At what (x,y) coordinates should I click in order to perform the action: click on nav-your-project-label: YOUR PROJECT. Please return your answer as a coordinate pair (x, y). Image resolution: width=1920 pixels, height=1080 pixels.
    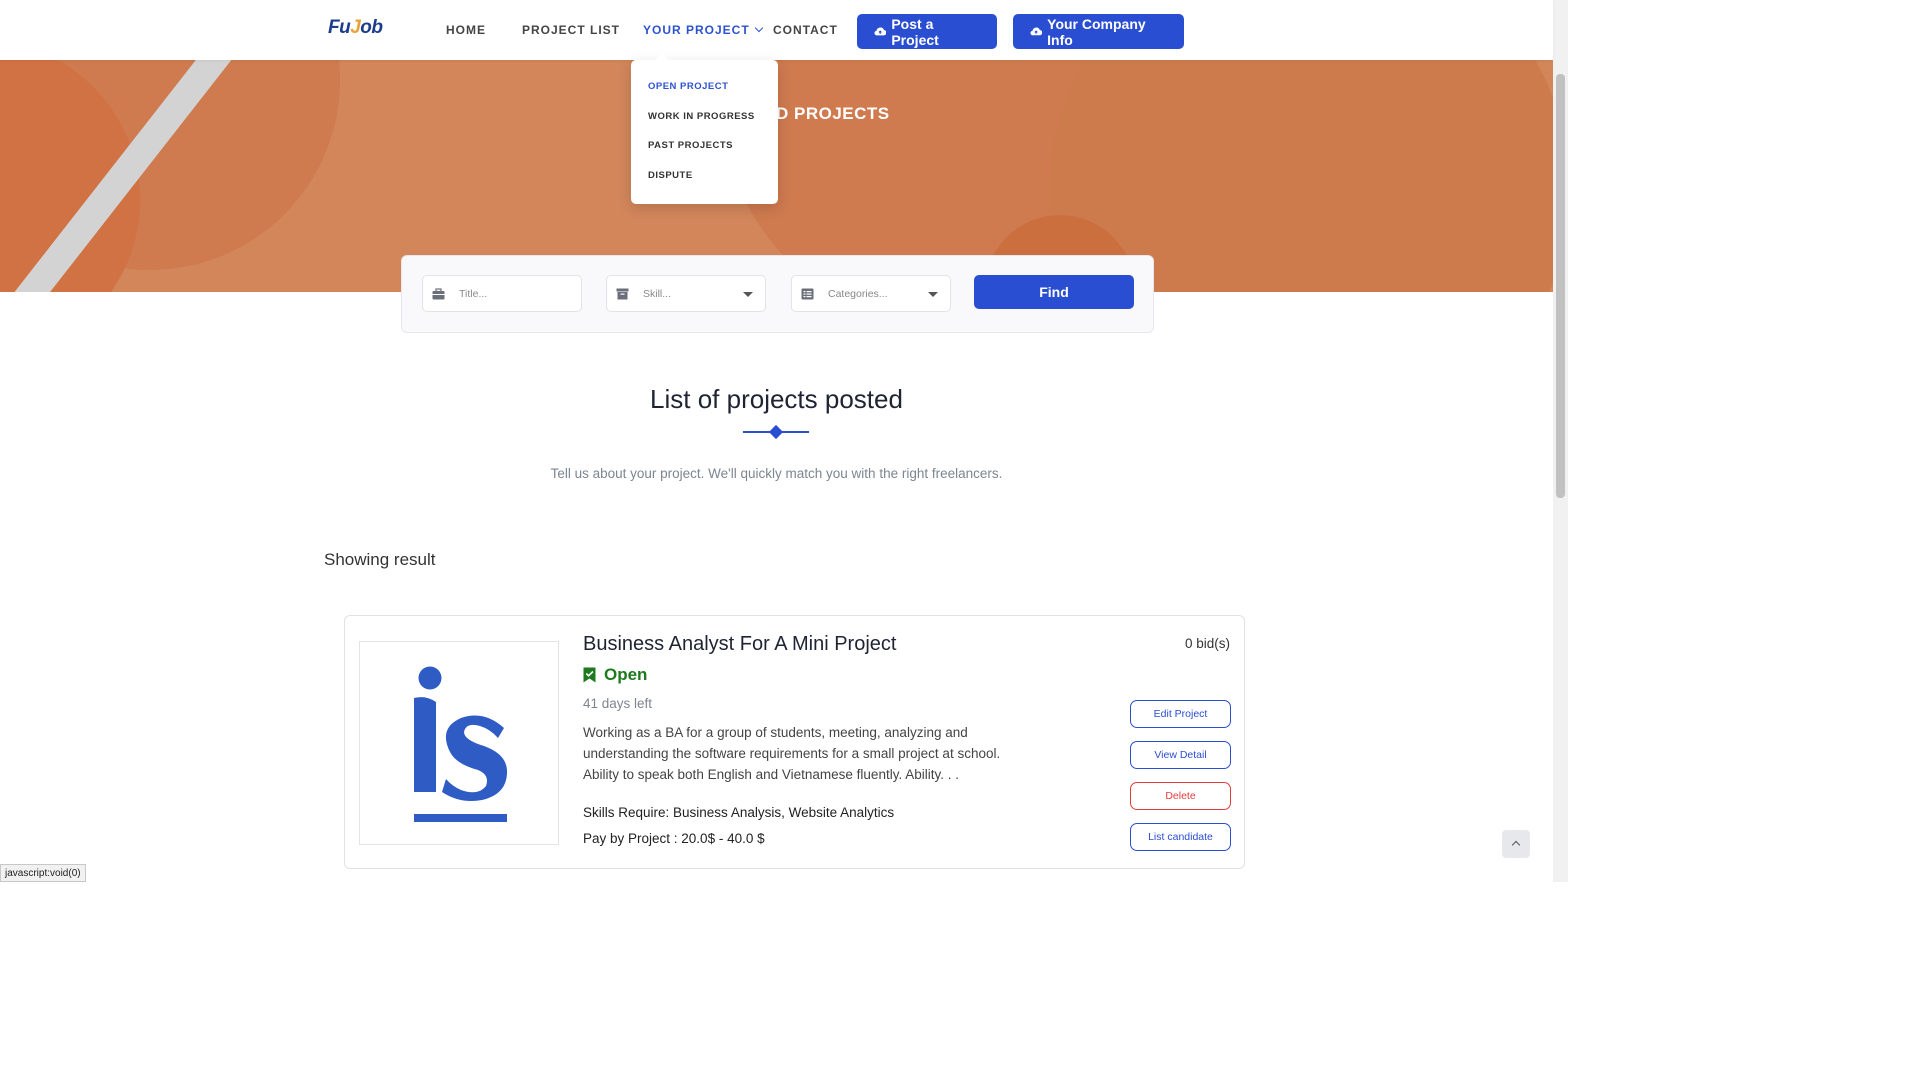
    Looking at the image, I should click on (696, 30).